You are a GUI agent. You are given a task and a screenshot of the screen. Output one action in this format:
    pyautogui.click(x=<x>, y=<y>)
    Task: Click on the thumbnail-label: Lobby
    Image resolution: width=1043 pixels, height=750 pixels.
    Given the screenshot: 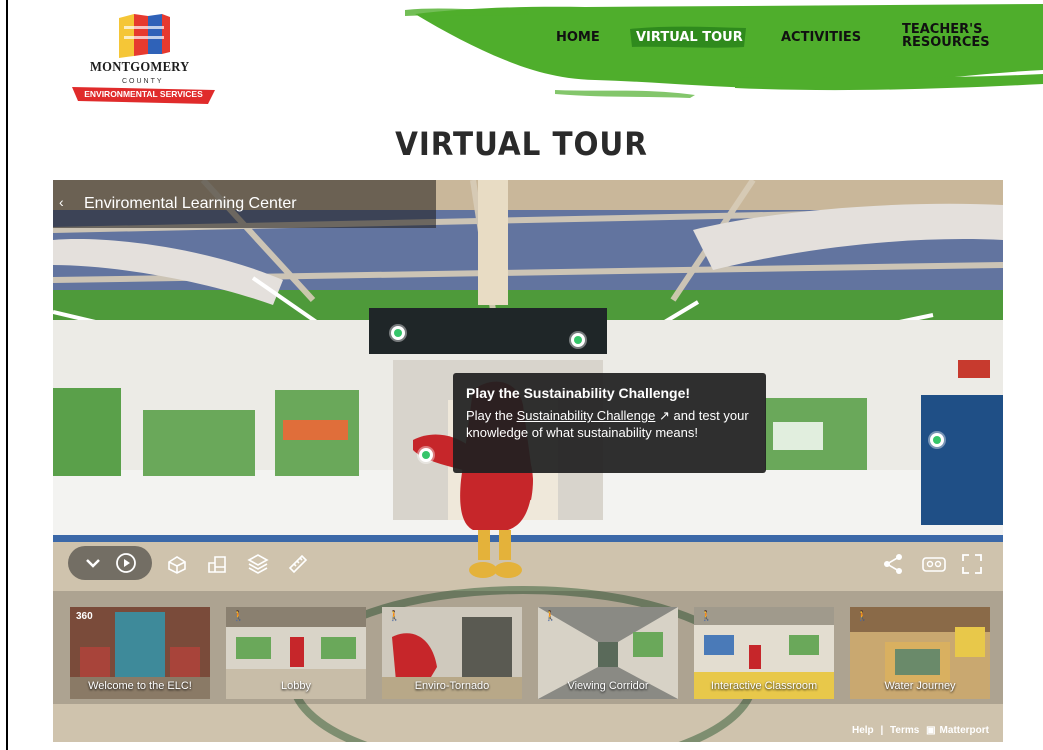 What is the action you would take?
    pyautogui.click(x=296, y=686)
    